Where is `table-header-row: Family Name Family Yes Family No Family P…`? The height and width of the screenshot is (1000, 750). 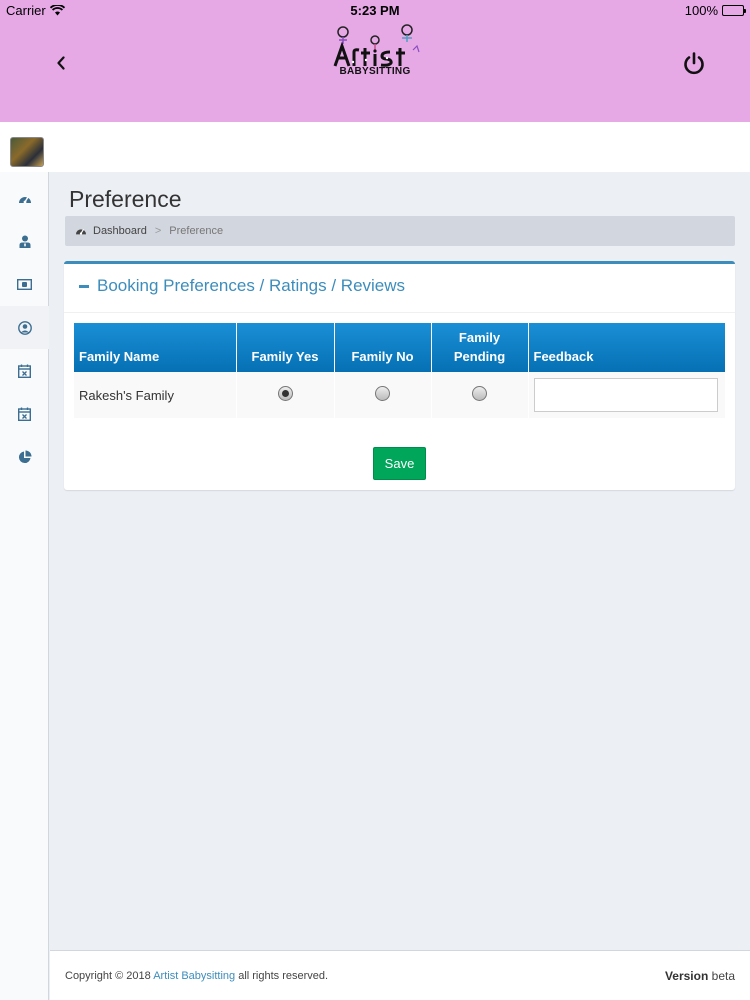 table-header-row: Family Name Family Yes Family No Family P… is located at coordinates (399, 347).